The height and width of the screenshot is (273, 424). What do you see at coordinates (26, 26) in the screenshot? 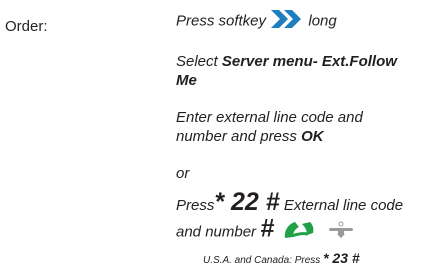
I see `order-label: Order:` at bounding box center [26, 26].